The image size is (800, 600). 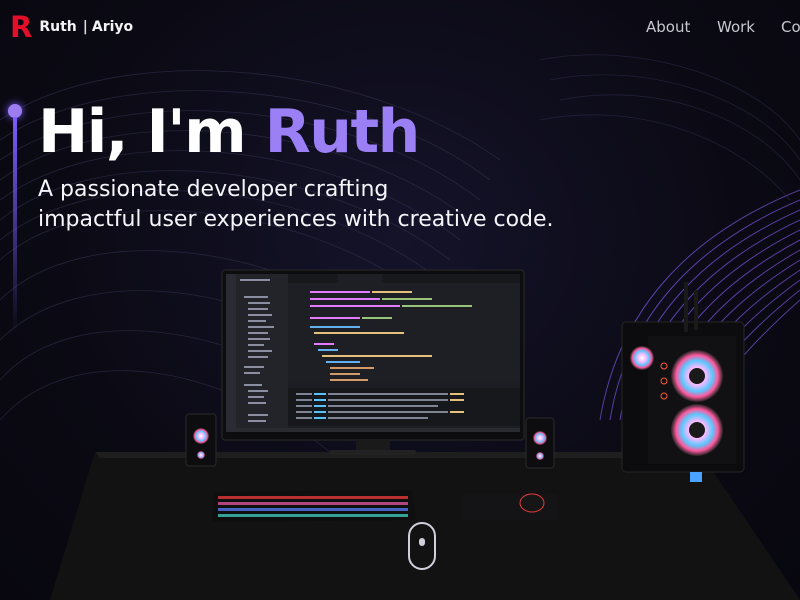 What do you see at coordinates (342, 132) in the screenshot?
I see `hero-name: Ruth` at bounding box center [342, 132].